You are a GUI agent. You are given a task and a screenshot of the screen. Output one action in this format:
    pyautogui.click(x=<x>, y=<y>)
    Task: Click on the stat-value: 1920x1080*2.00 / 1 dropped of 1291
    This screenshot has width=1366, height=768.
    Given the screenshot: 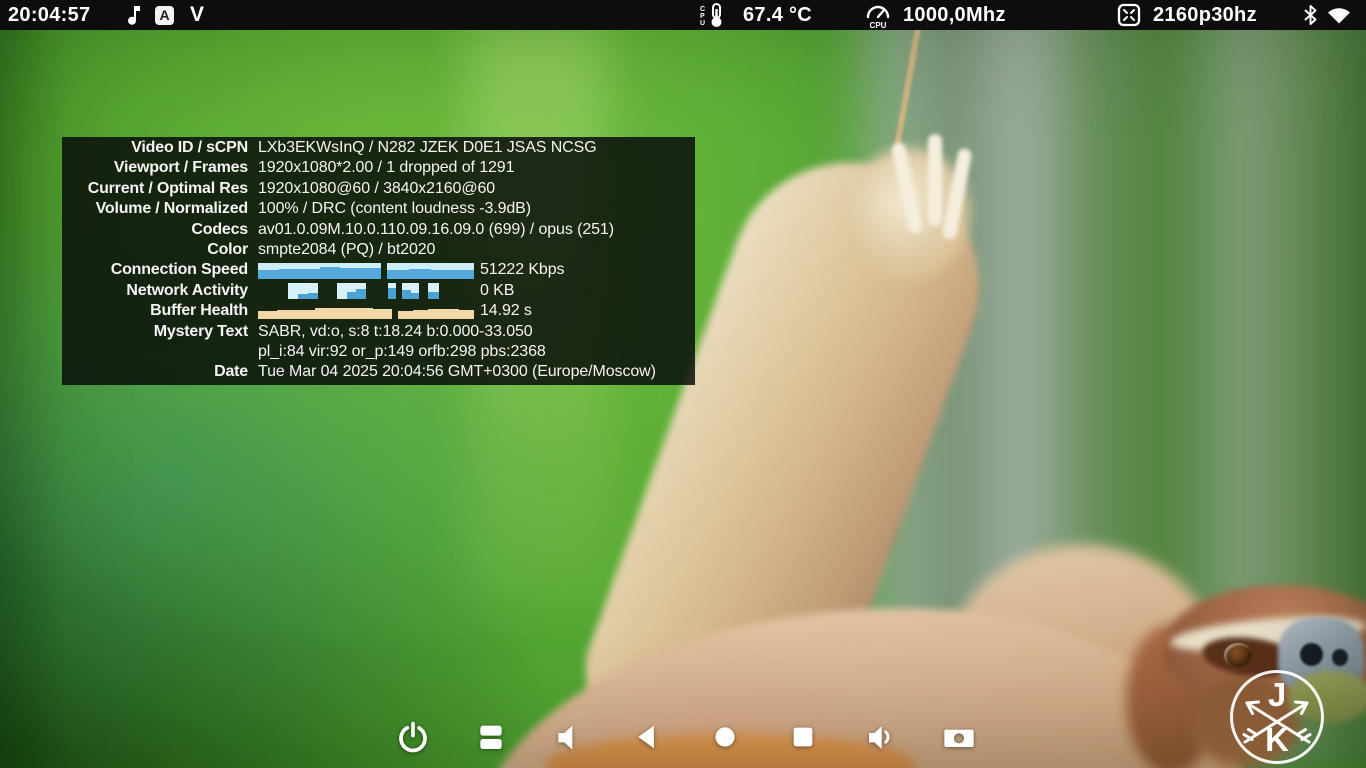 What is the action you would take?
    pyautogui.click(x=386, y=168)
    